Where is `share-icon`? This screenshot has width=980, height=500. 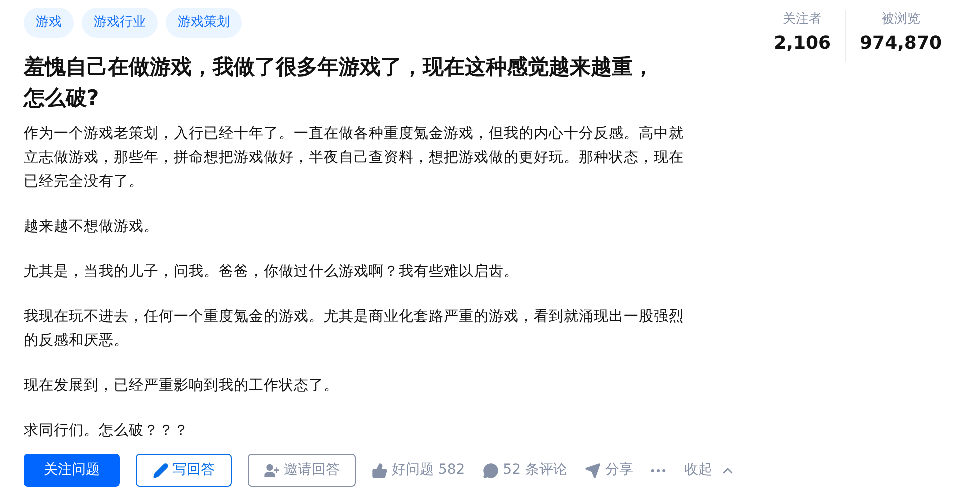 share-icon is located at coordinates (593, 470).